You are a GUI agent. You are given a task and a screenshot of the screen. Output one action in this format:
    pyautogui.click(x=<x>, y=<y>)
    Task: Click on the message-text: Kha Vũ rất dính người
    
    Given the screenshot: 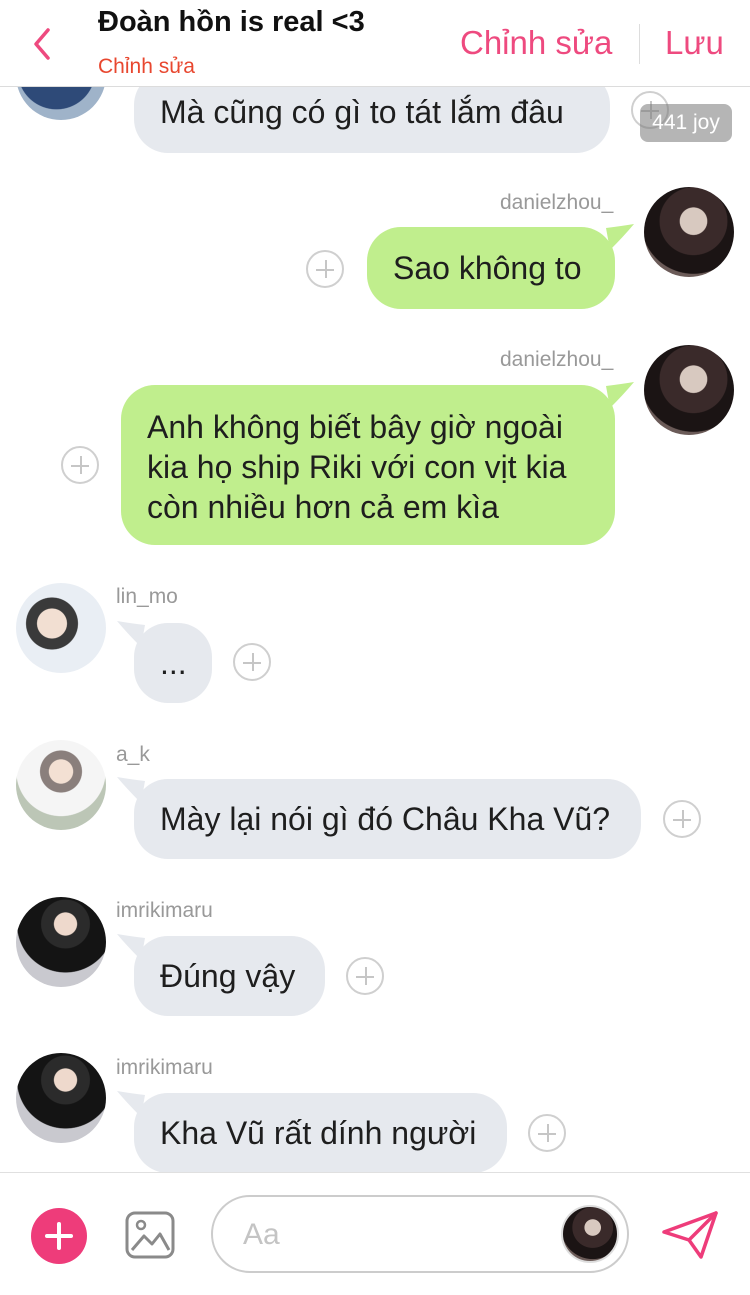 What is the action you would take?
    pyautogui.click(x=318, y=1133)
    